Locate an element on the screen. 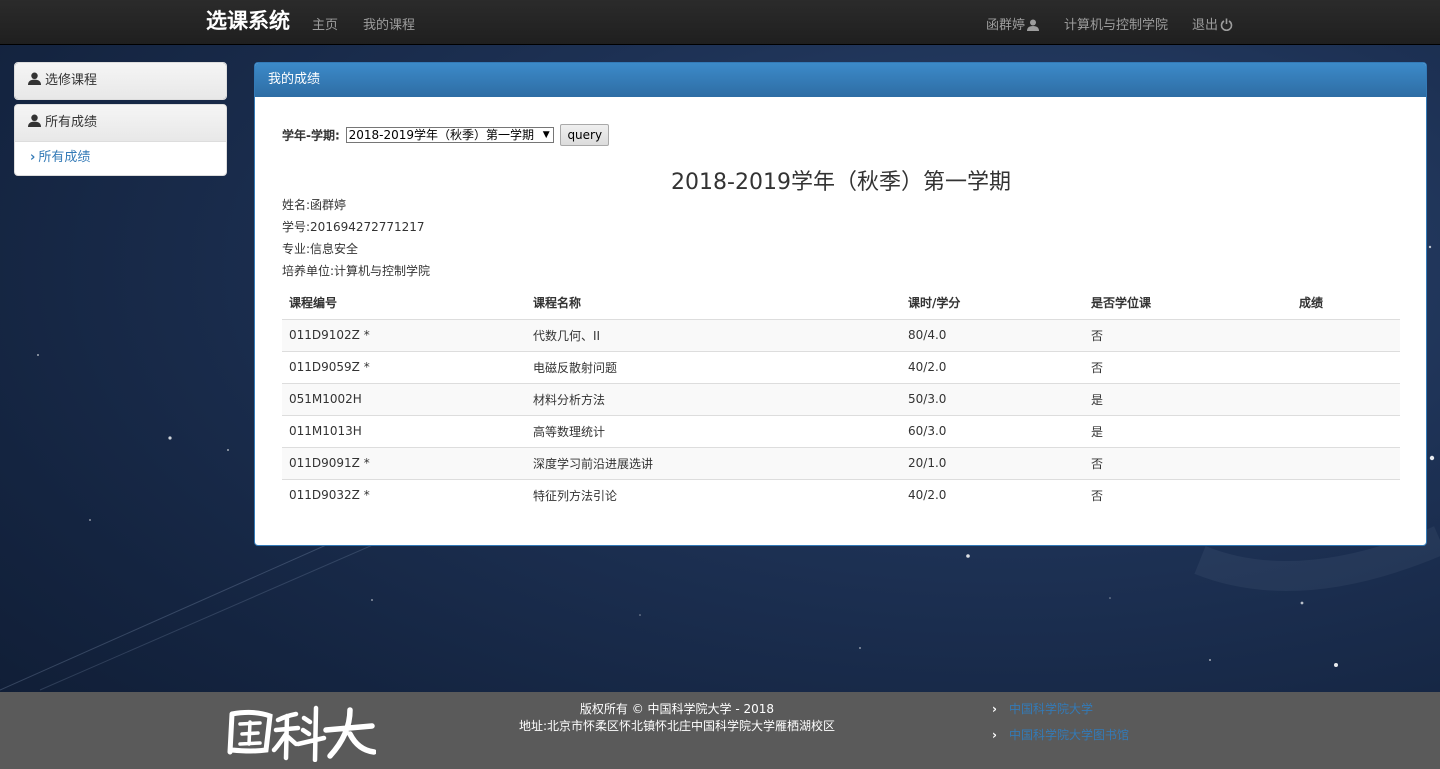  table-row: 011D9102Z * 代数几何、II 80/4.0 否 is located at coordinates (841, 334).